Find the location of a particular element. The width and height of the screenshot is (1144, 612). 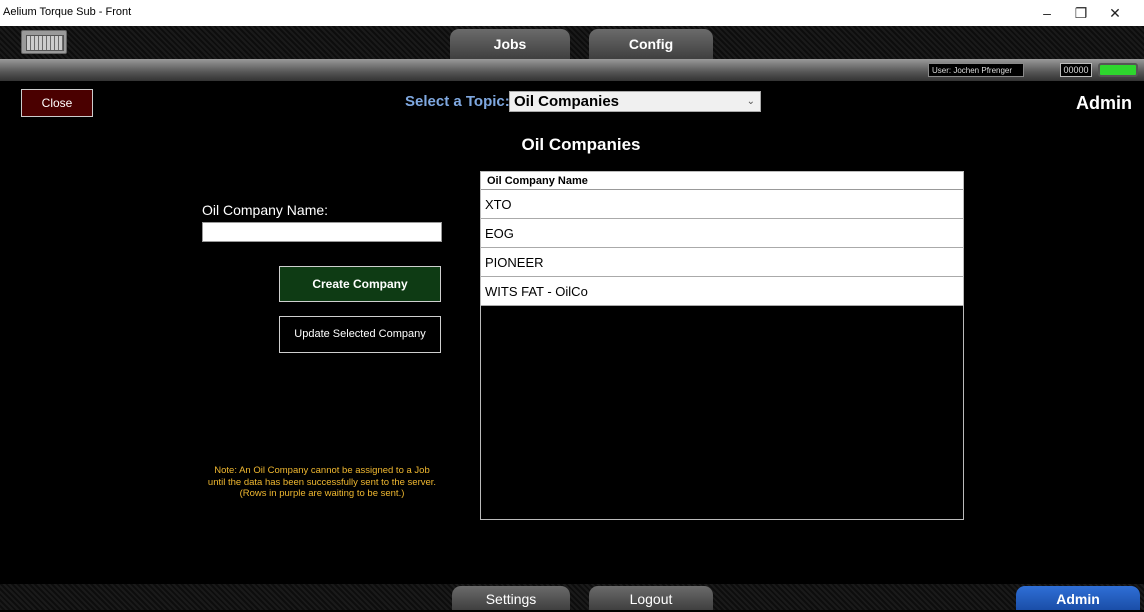

restore-icon: ❐ is located at coordinates (1081, 13).